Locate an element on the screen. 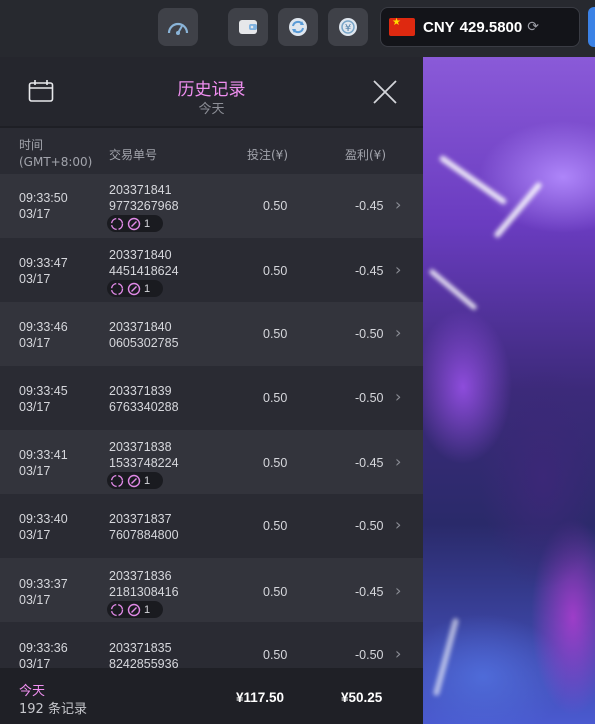 The height and width of the screenshot is (724, 595). row-time-value: 09:33:40 is located at coordinates (43, 519).